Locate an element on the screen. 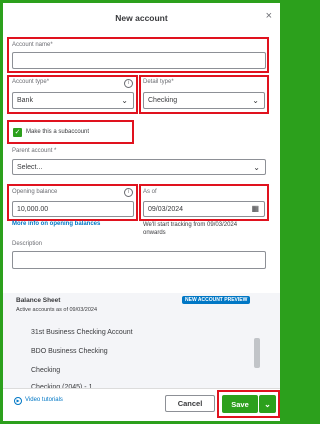 This screenshot has width=320, height=424. new-account-preview-badge: NEW ACCOUNT PREVIEW is located at coordinates (216, 300).